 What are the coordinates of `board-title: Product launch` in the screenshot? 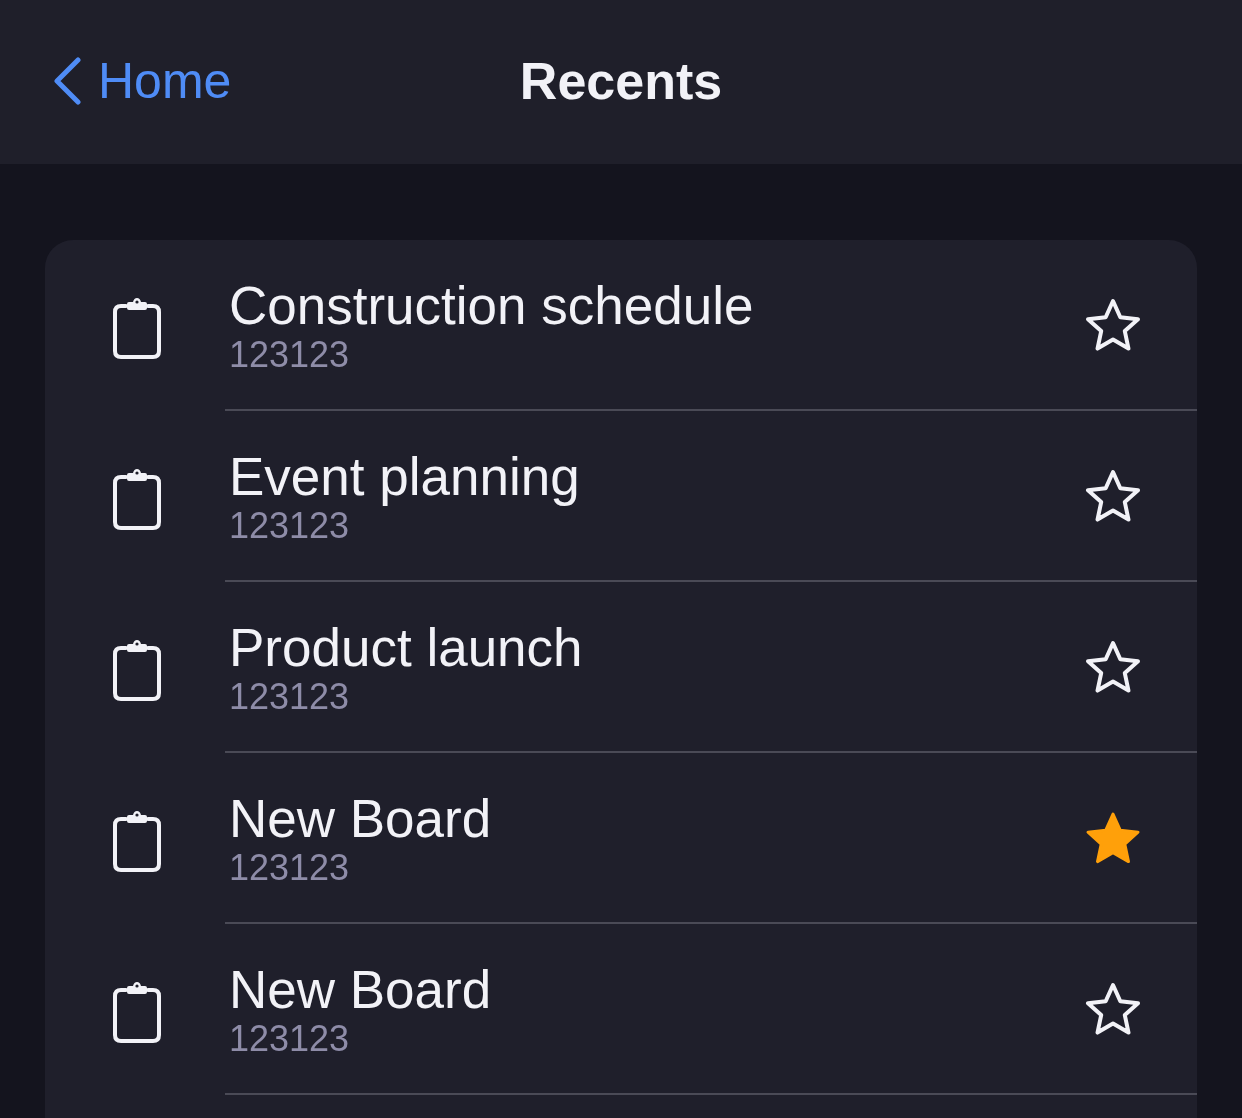 It's located at (406, 647).